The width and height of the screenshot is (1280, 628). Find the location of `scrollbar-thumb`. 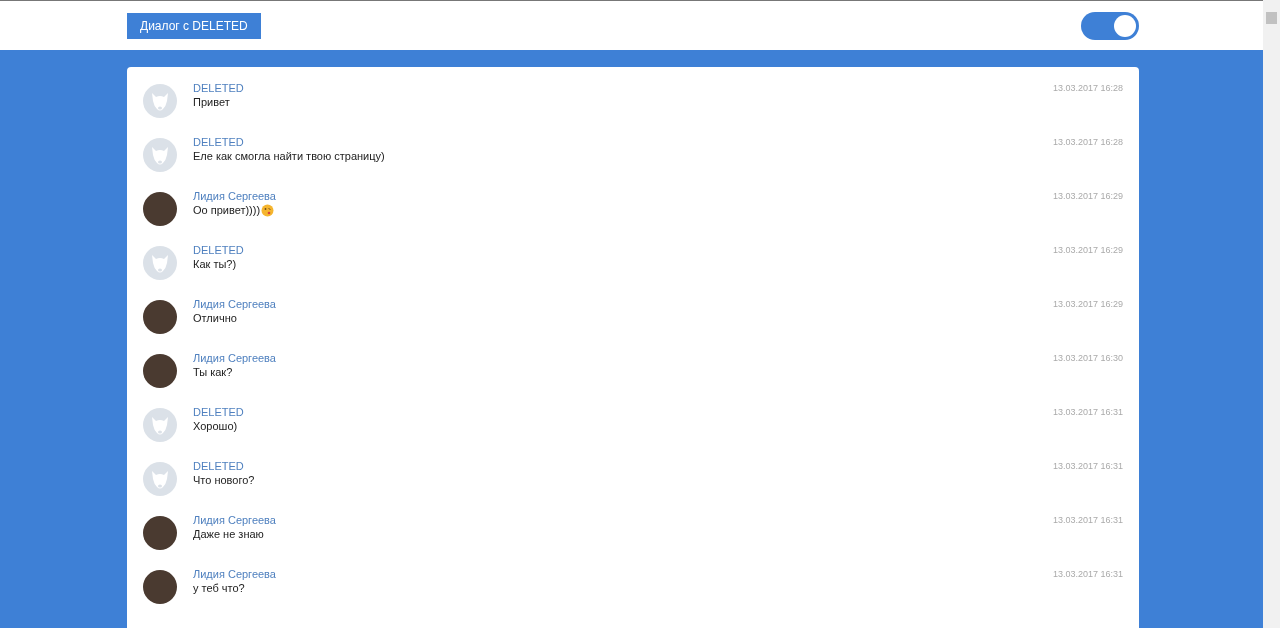

scrollbar-thumb is located at coordinates (1271, 18).